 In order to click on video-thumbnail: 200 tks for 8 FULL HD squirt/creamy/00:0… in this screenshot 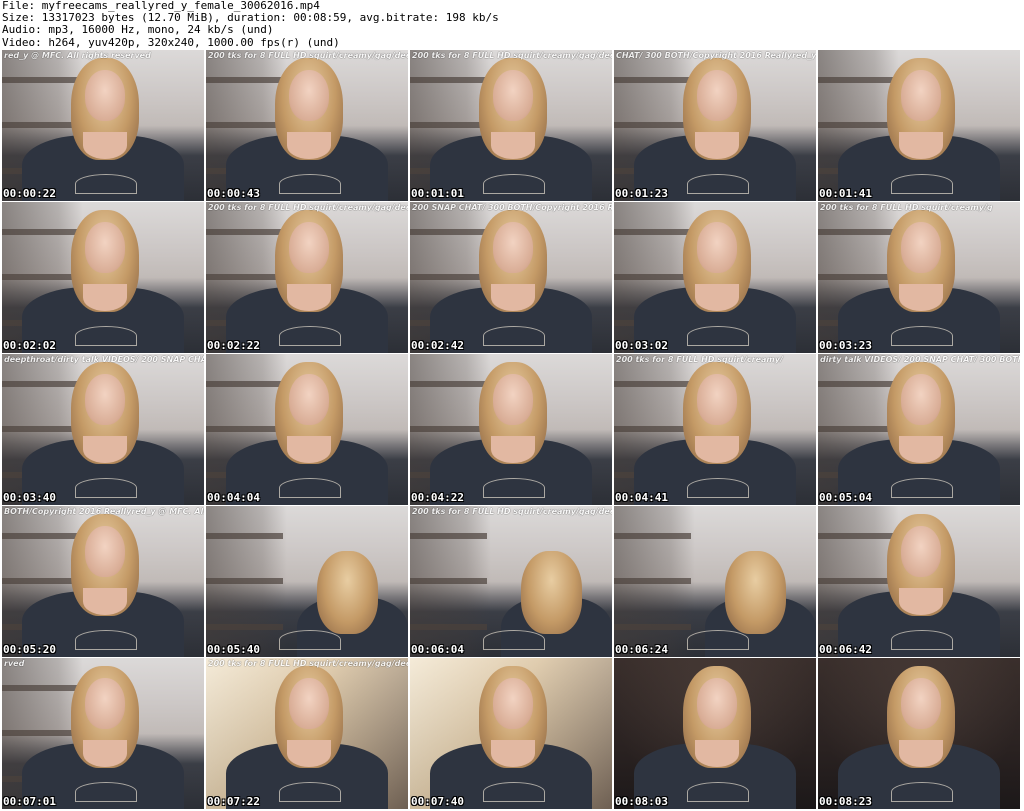, I will do `click(715, 429)`.